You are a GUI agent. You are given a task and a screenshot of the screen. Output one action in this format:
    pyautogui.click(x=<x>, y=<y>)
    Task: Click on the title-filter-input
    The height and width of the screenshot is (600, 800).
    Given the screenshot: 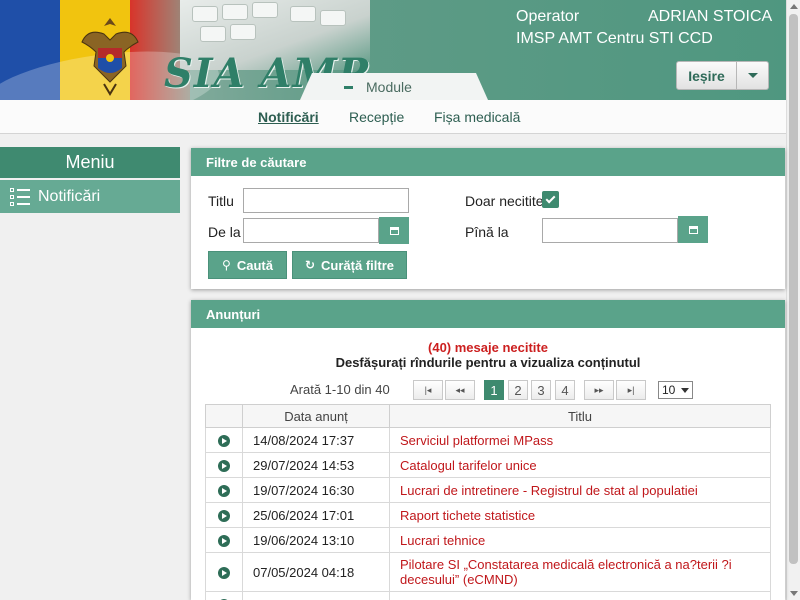 What is the action you would take?
    pyautogui.click(x=326, y=200)
    